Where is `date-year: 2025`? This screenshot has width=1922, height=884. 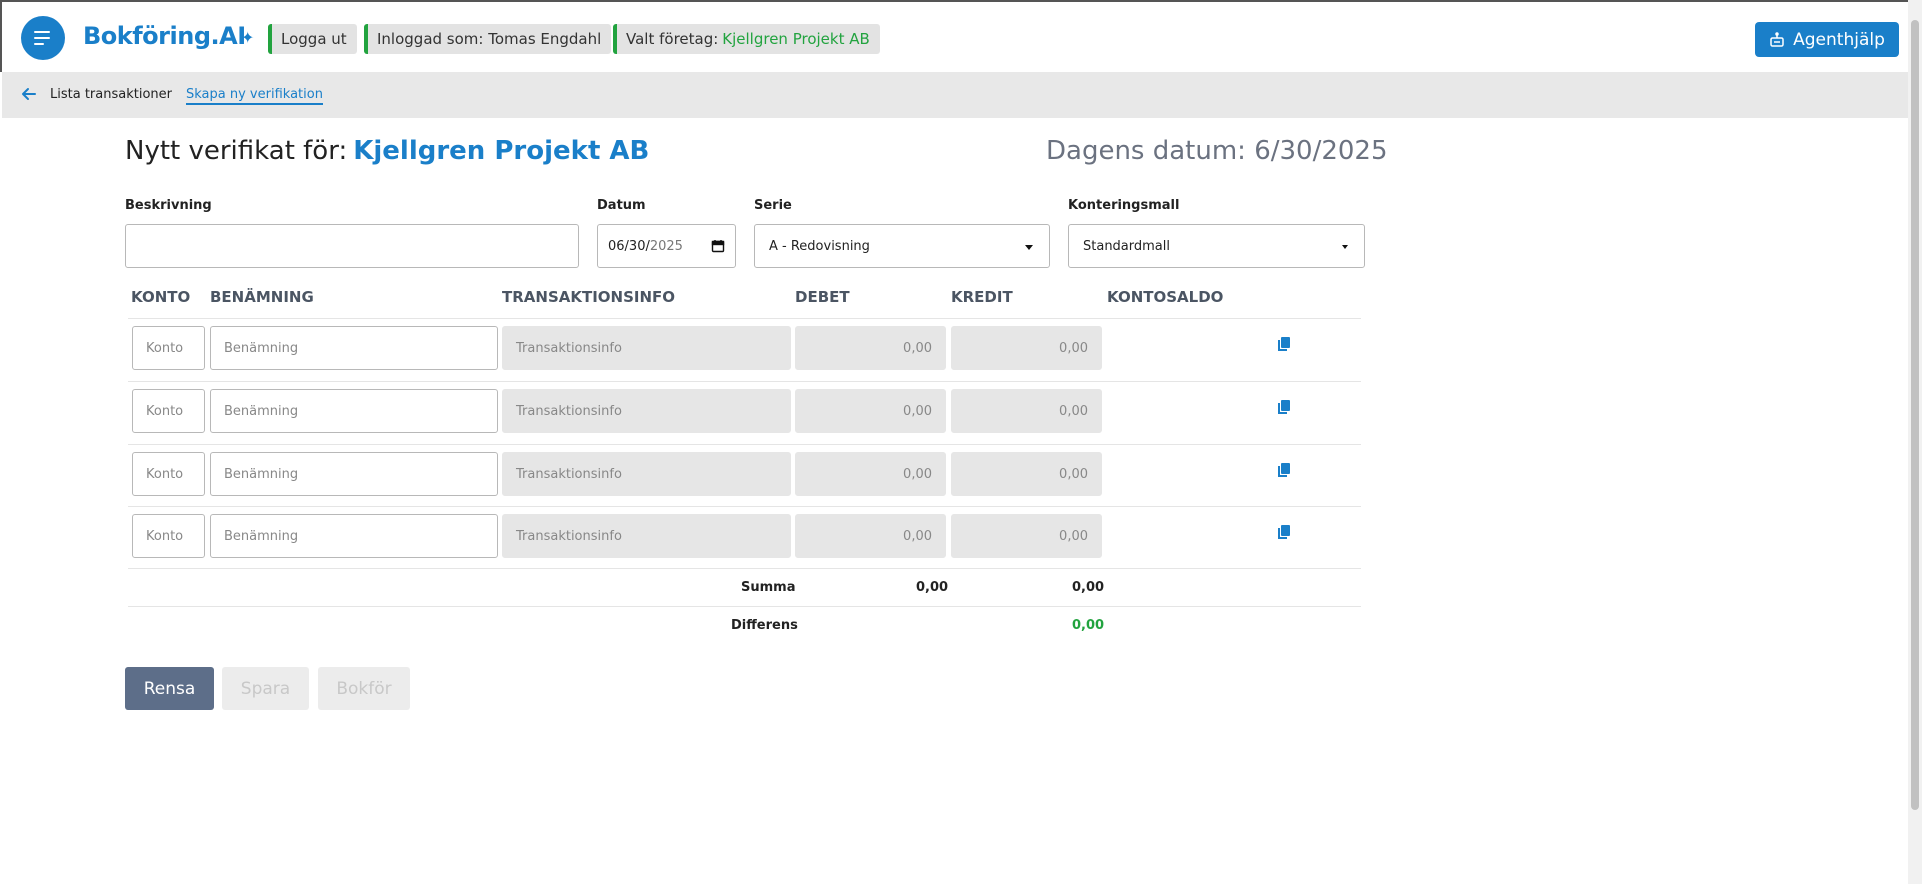 date-year: 2025 is located at coordinates (666, 246).